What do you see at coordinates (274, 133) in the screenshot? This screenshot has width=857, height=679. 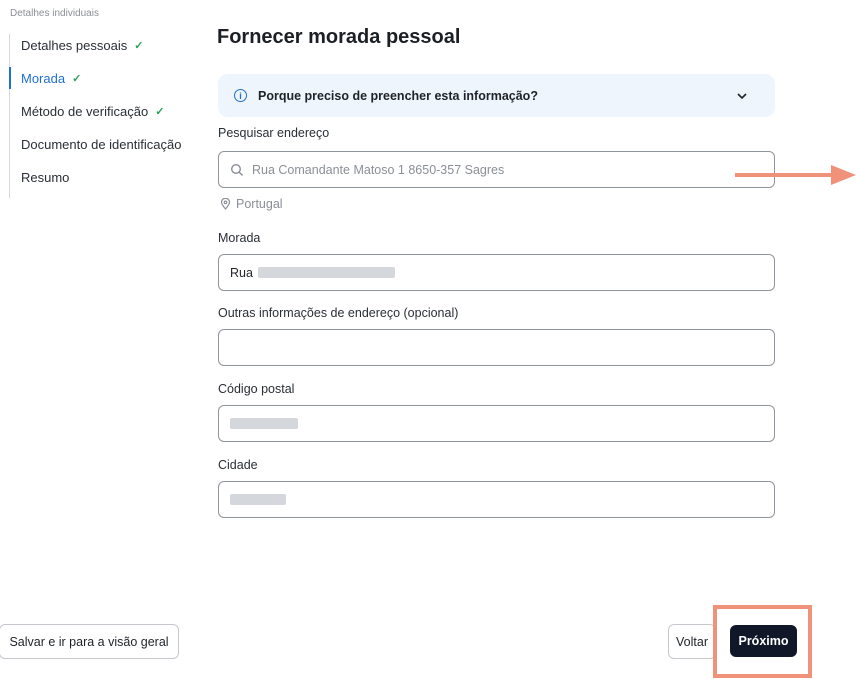 I see `search-address-label: Pesquisar endereço` at bounding box center [274, 133].